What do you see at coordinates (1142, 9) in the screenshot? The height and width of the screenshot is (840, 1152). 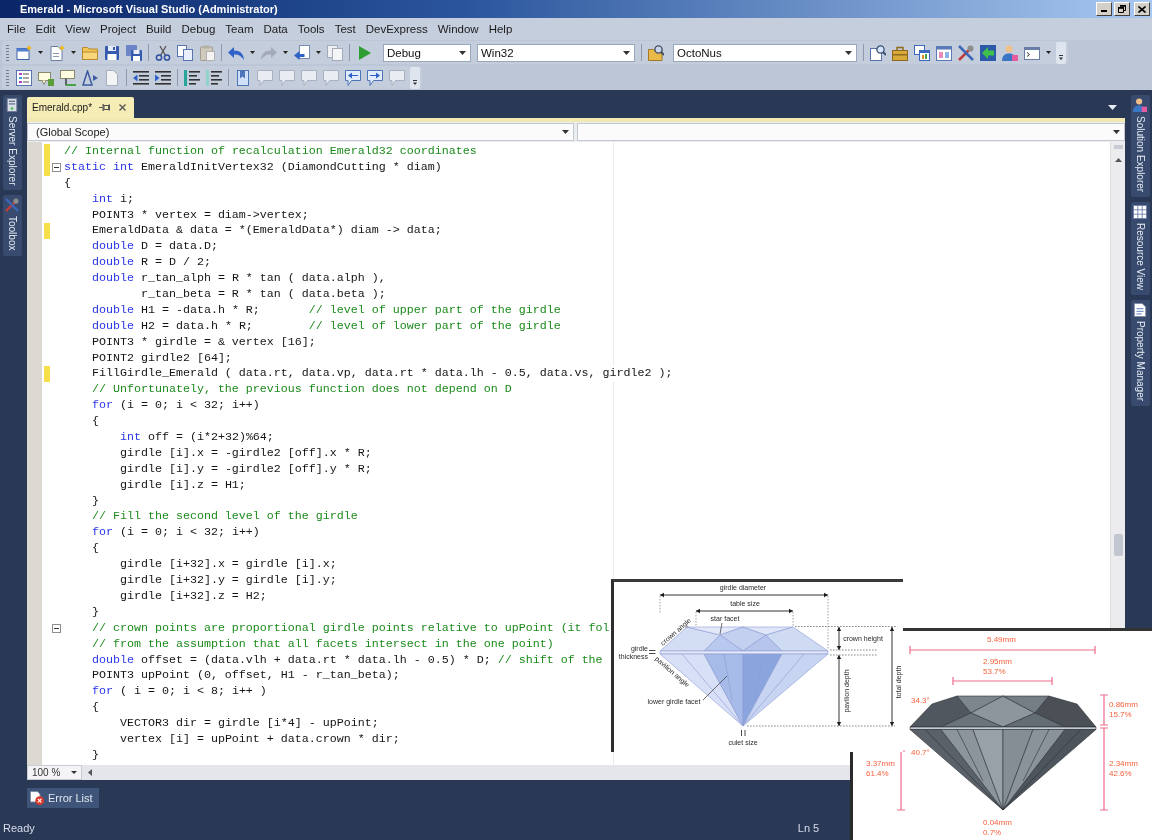 I see `close-button` at bounding box center [1142, 9].